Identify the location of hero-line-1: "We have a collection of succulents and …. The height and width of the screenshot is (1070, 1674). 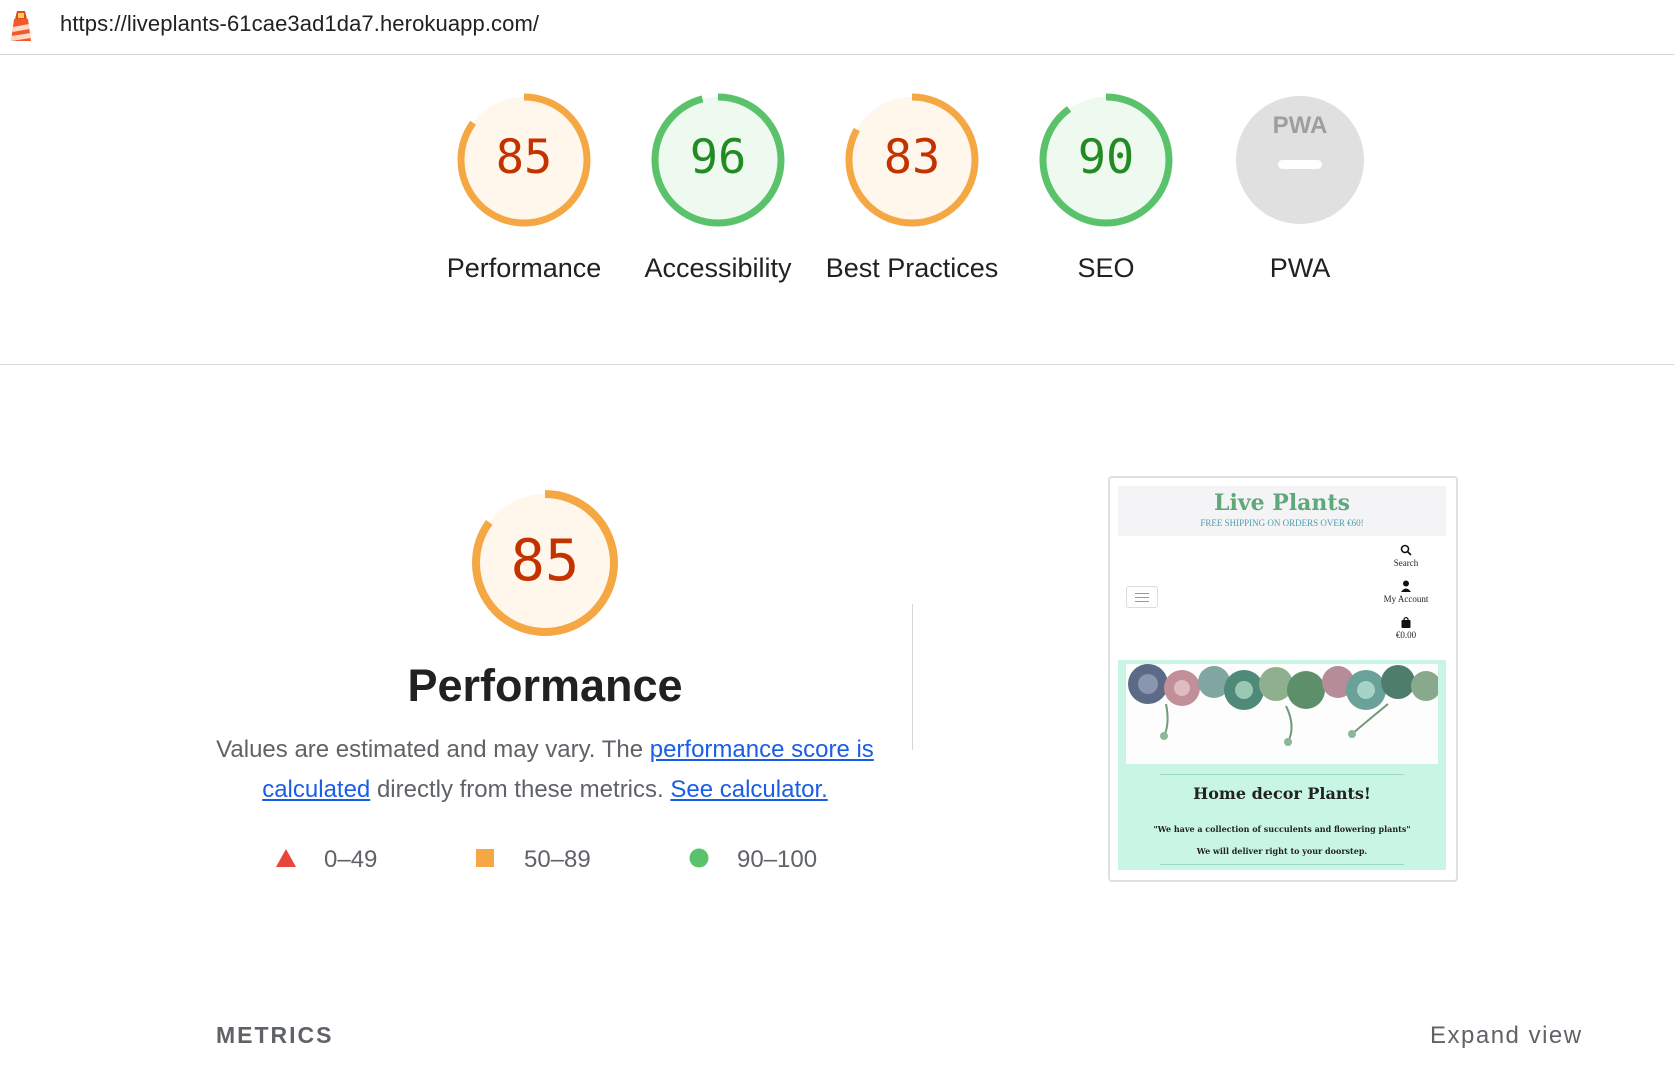
(1282, 829).